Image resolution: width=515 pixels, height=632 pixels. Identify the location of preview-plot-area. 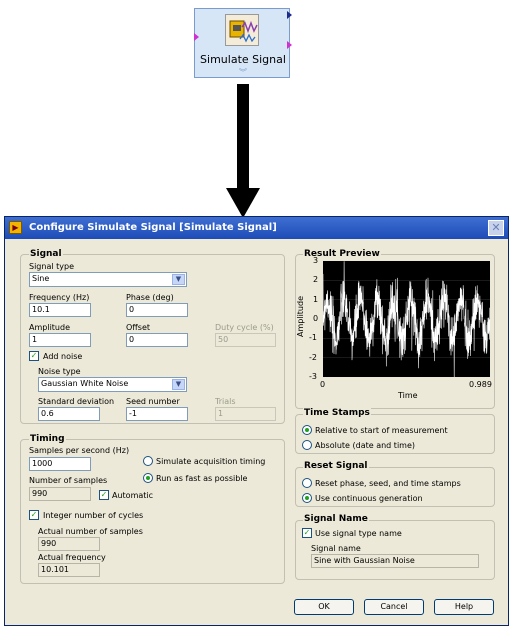
(406, 319).